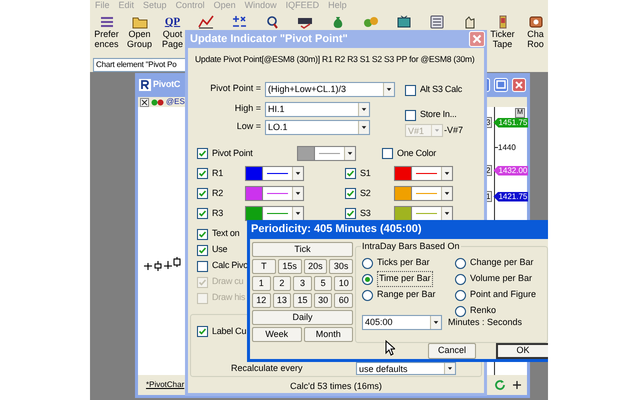 The height and width of the screenshot is (400, 640). Describe the element at coordinates (402, 322) in the screenshot. I see `combo-box: 405:00` at that location.